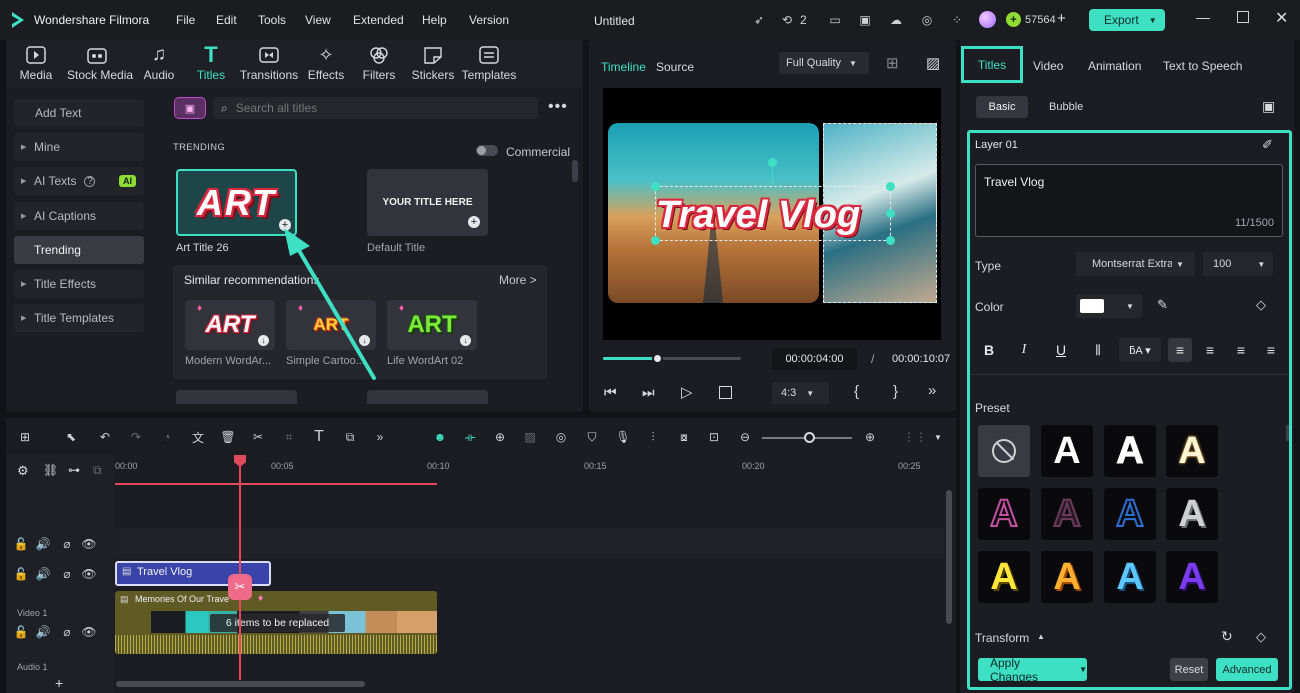 This screenshot has width=1300, height=693. Describe the element at coordinates (856, 391) in the screenshot. I see `mark-in-button: {` at that location.